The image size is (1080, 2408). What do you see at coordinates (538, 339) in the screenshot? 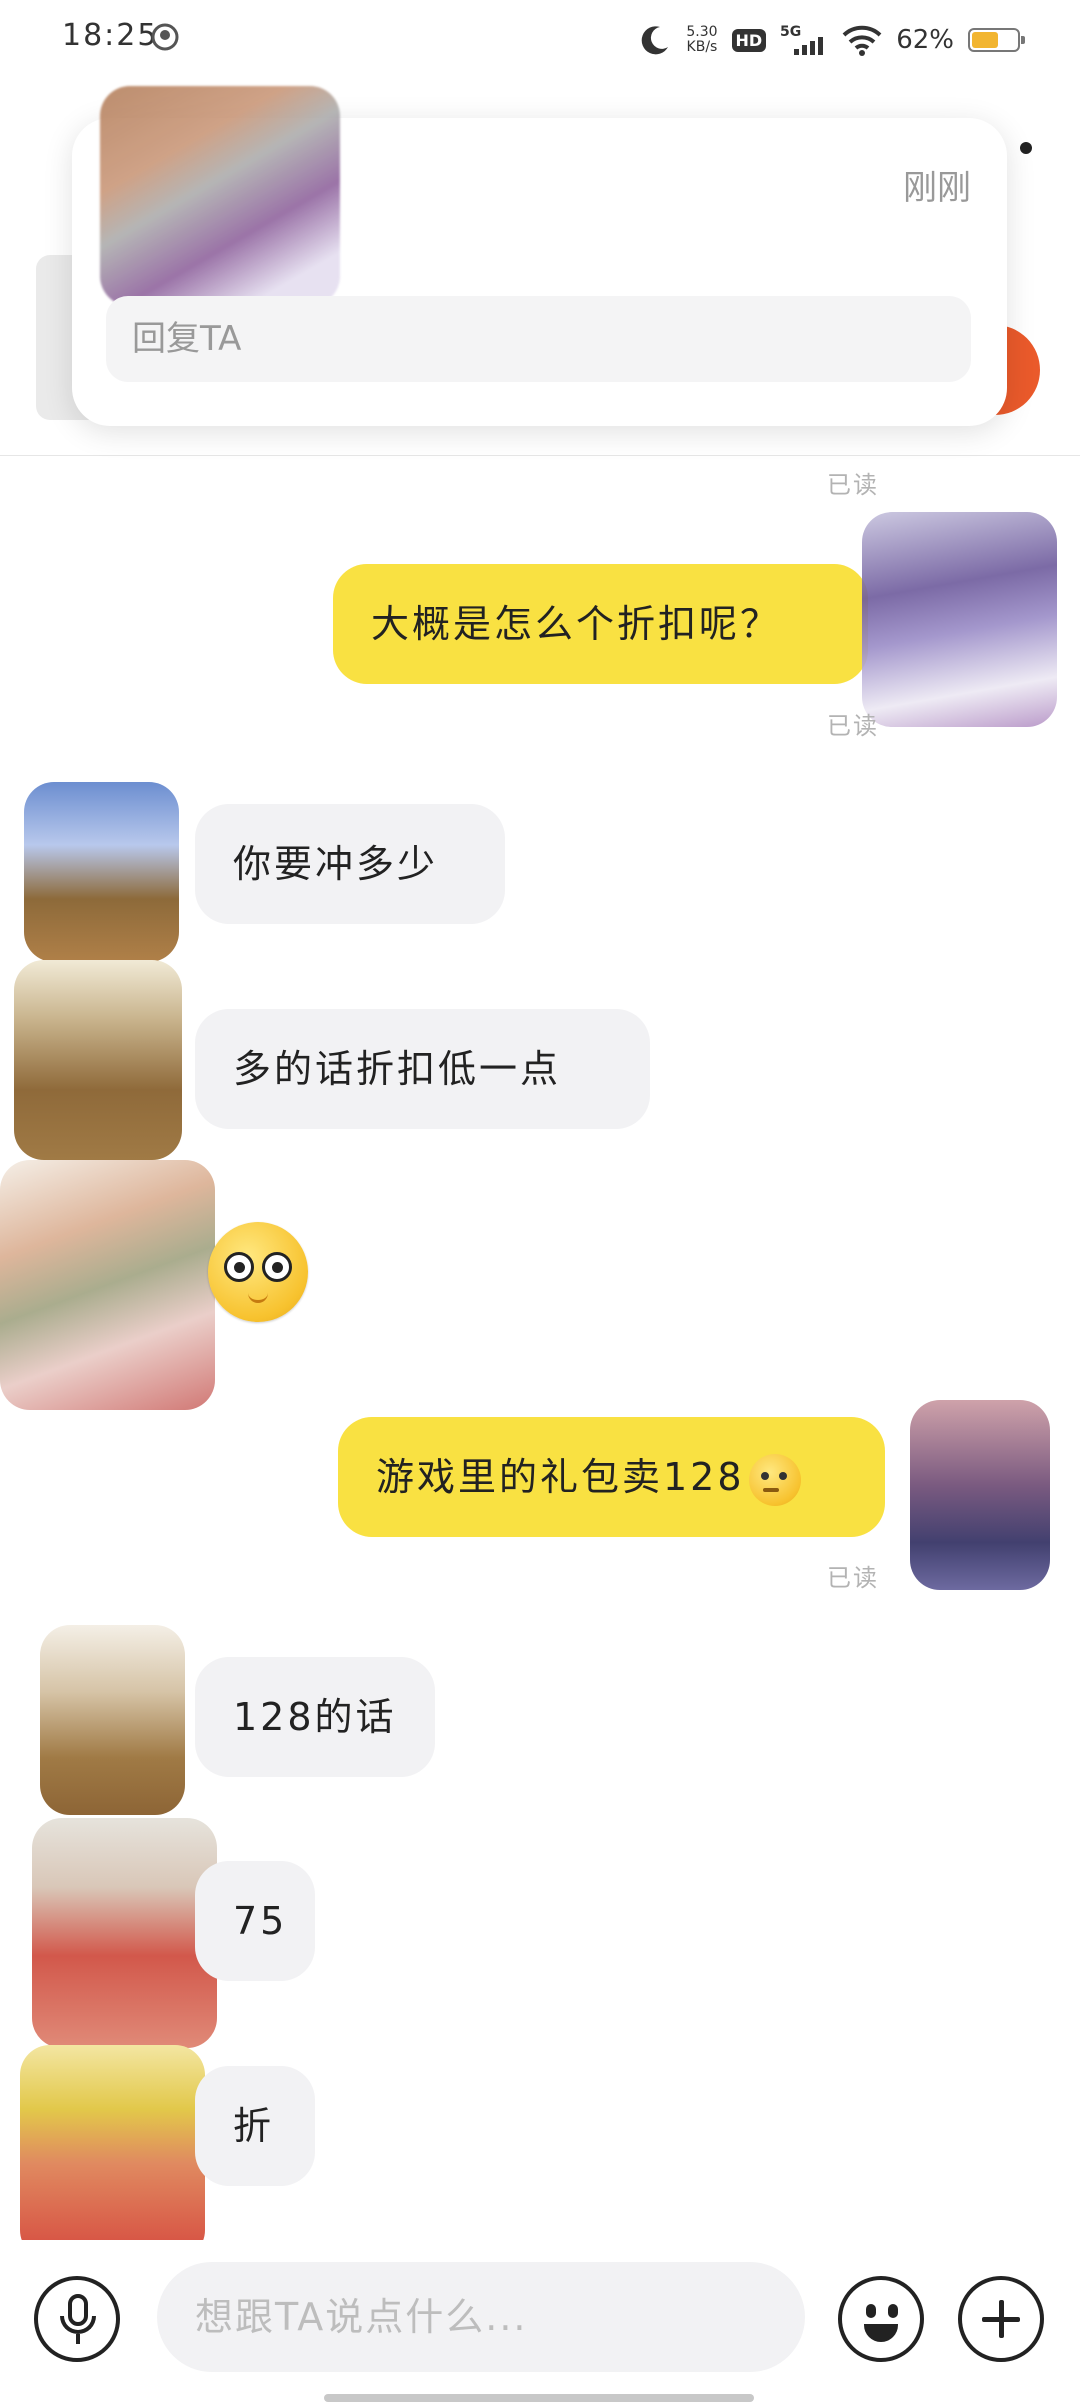
I see `reply-input: 回复TA` at bounding box center [538, 339].